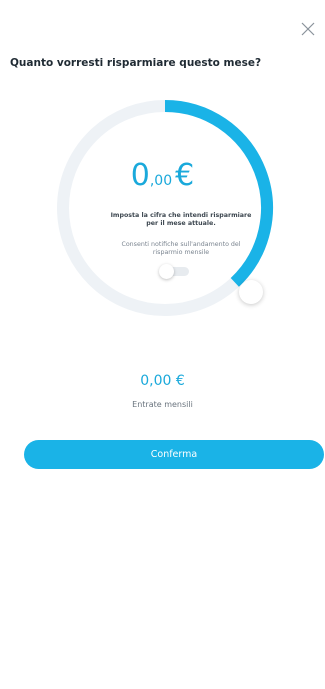 The width and height of the screenshot is (325, 689). I want to click on toggle-knob, so click(166, 271).